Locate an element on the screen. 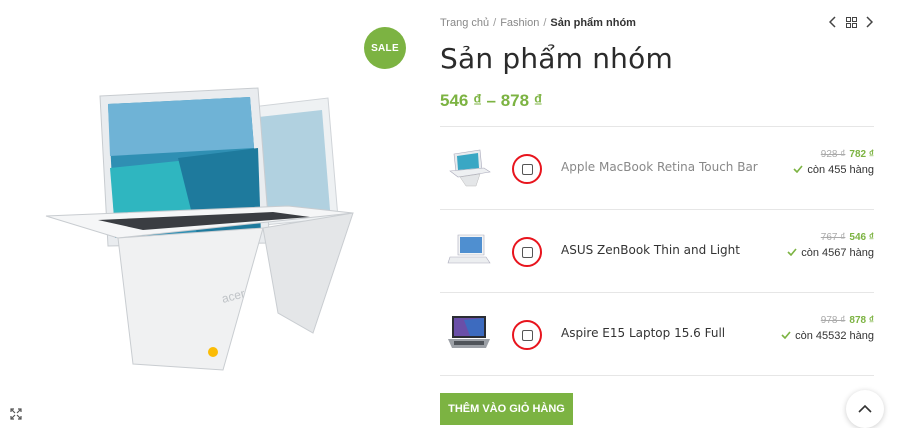  grid-icon is located at coordinates (851, 22).